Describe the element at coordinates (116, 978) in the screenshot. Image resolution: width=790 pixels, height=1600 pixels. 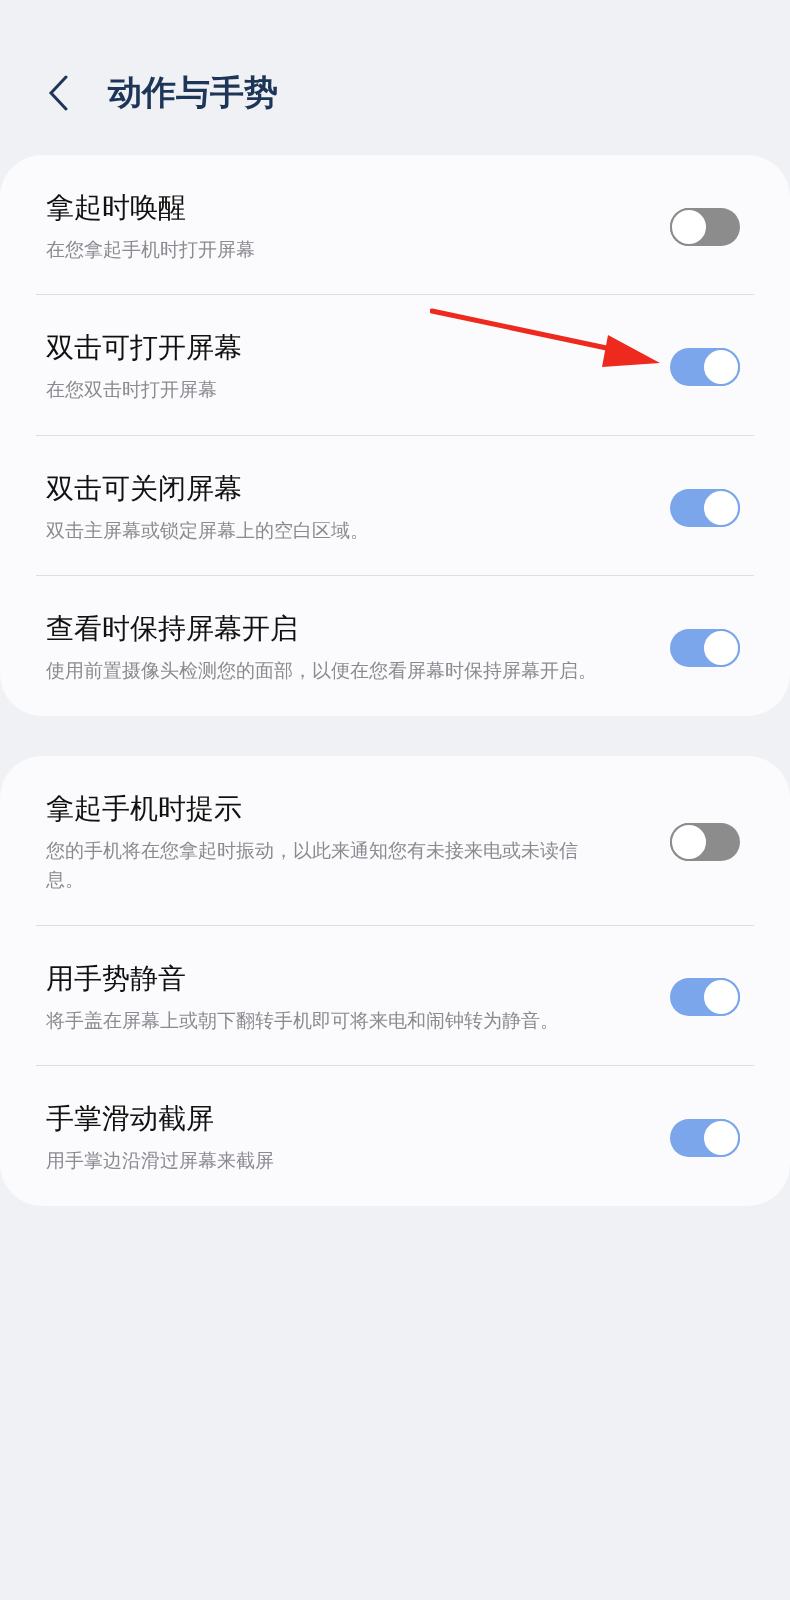
I see `setting-title: 用手势静音` at that location.